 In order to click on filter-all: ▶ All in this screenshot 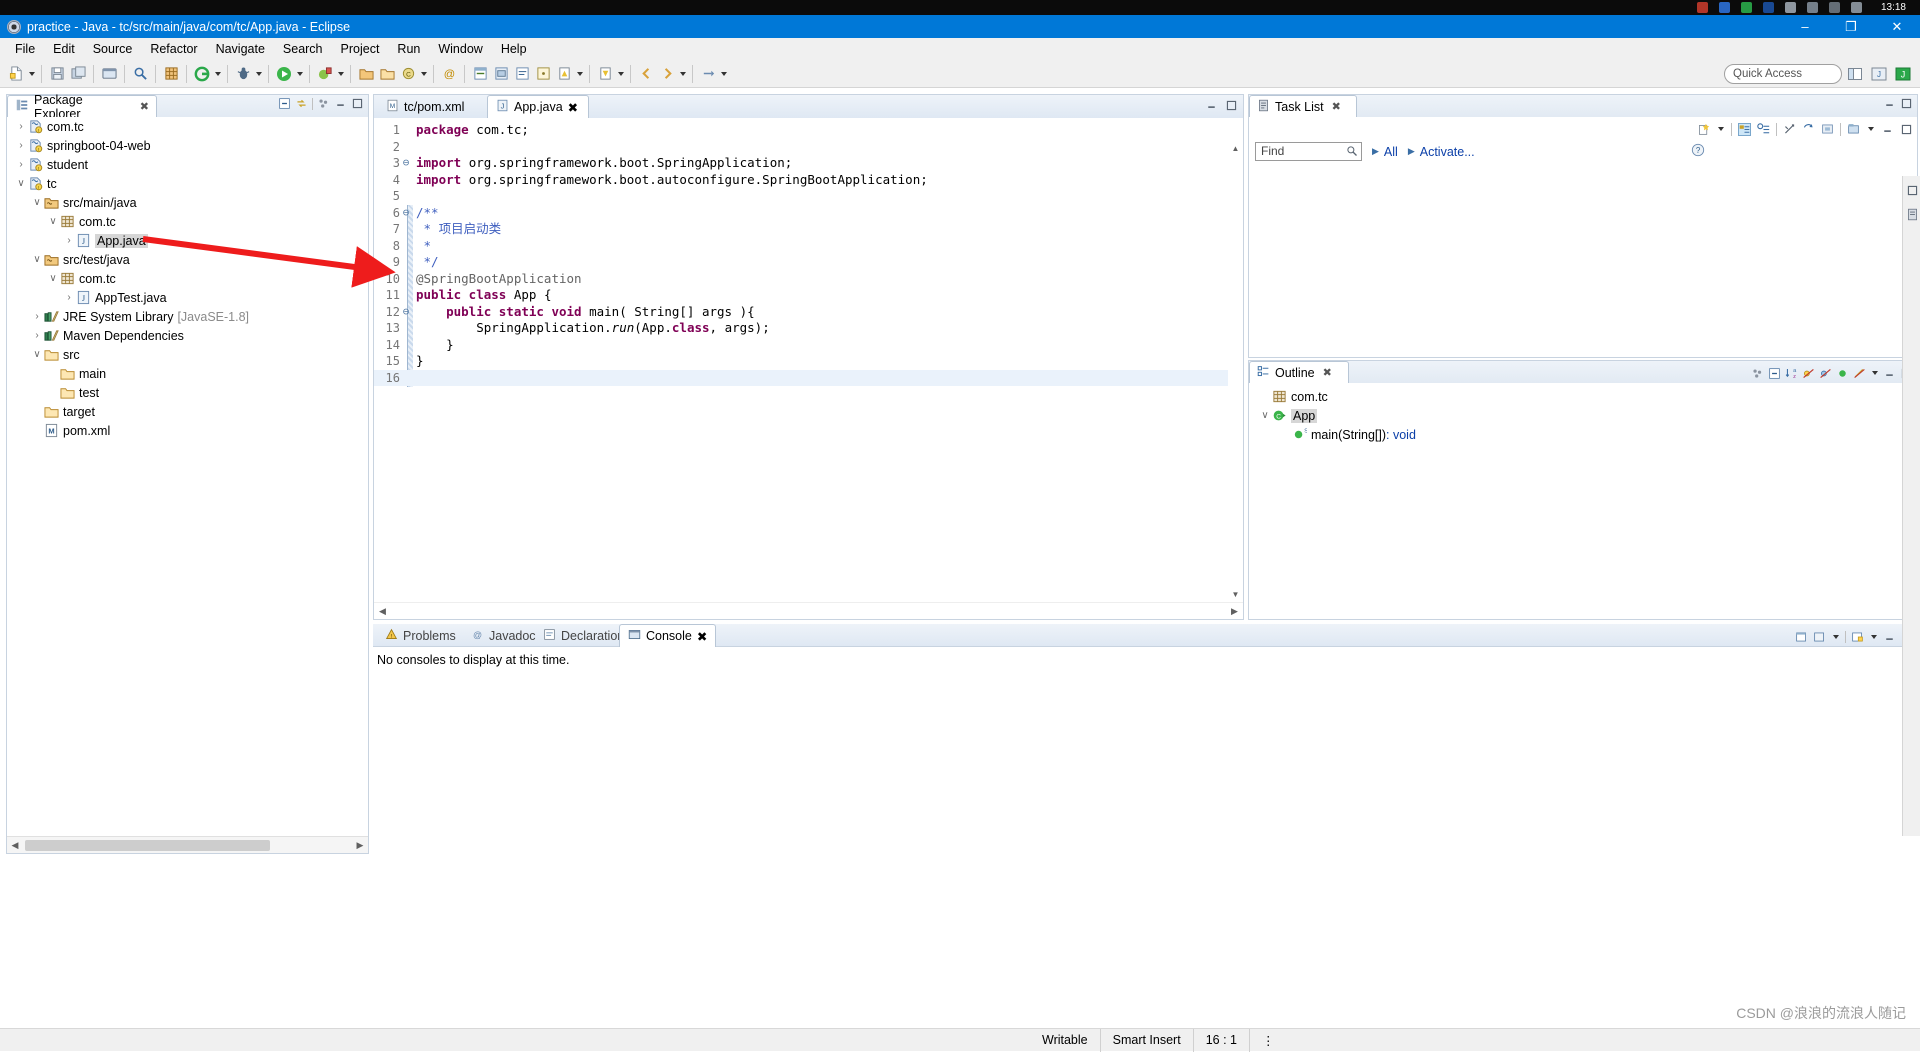, I will do `click(1385, 152)`.